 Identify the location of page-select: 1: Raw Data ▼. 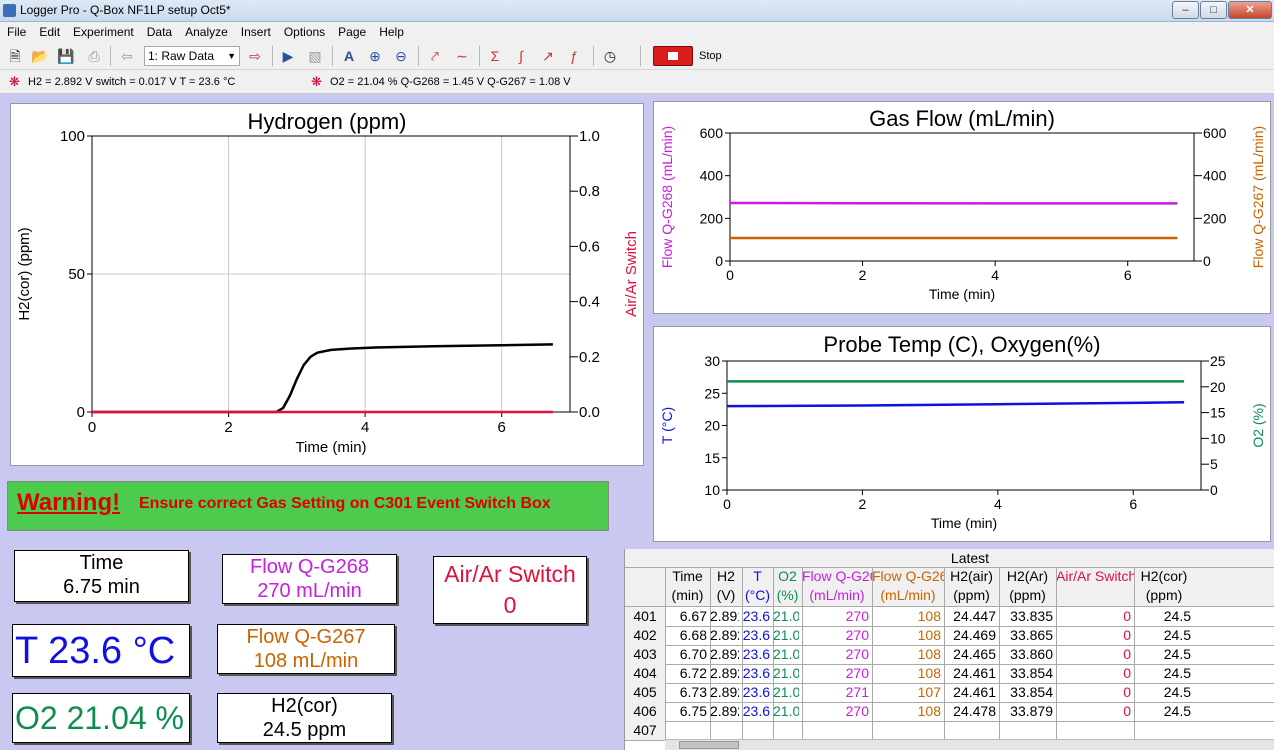
(192, 56).